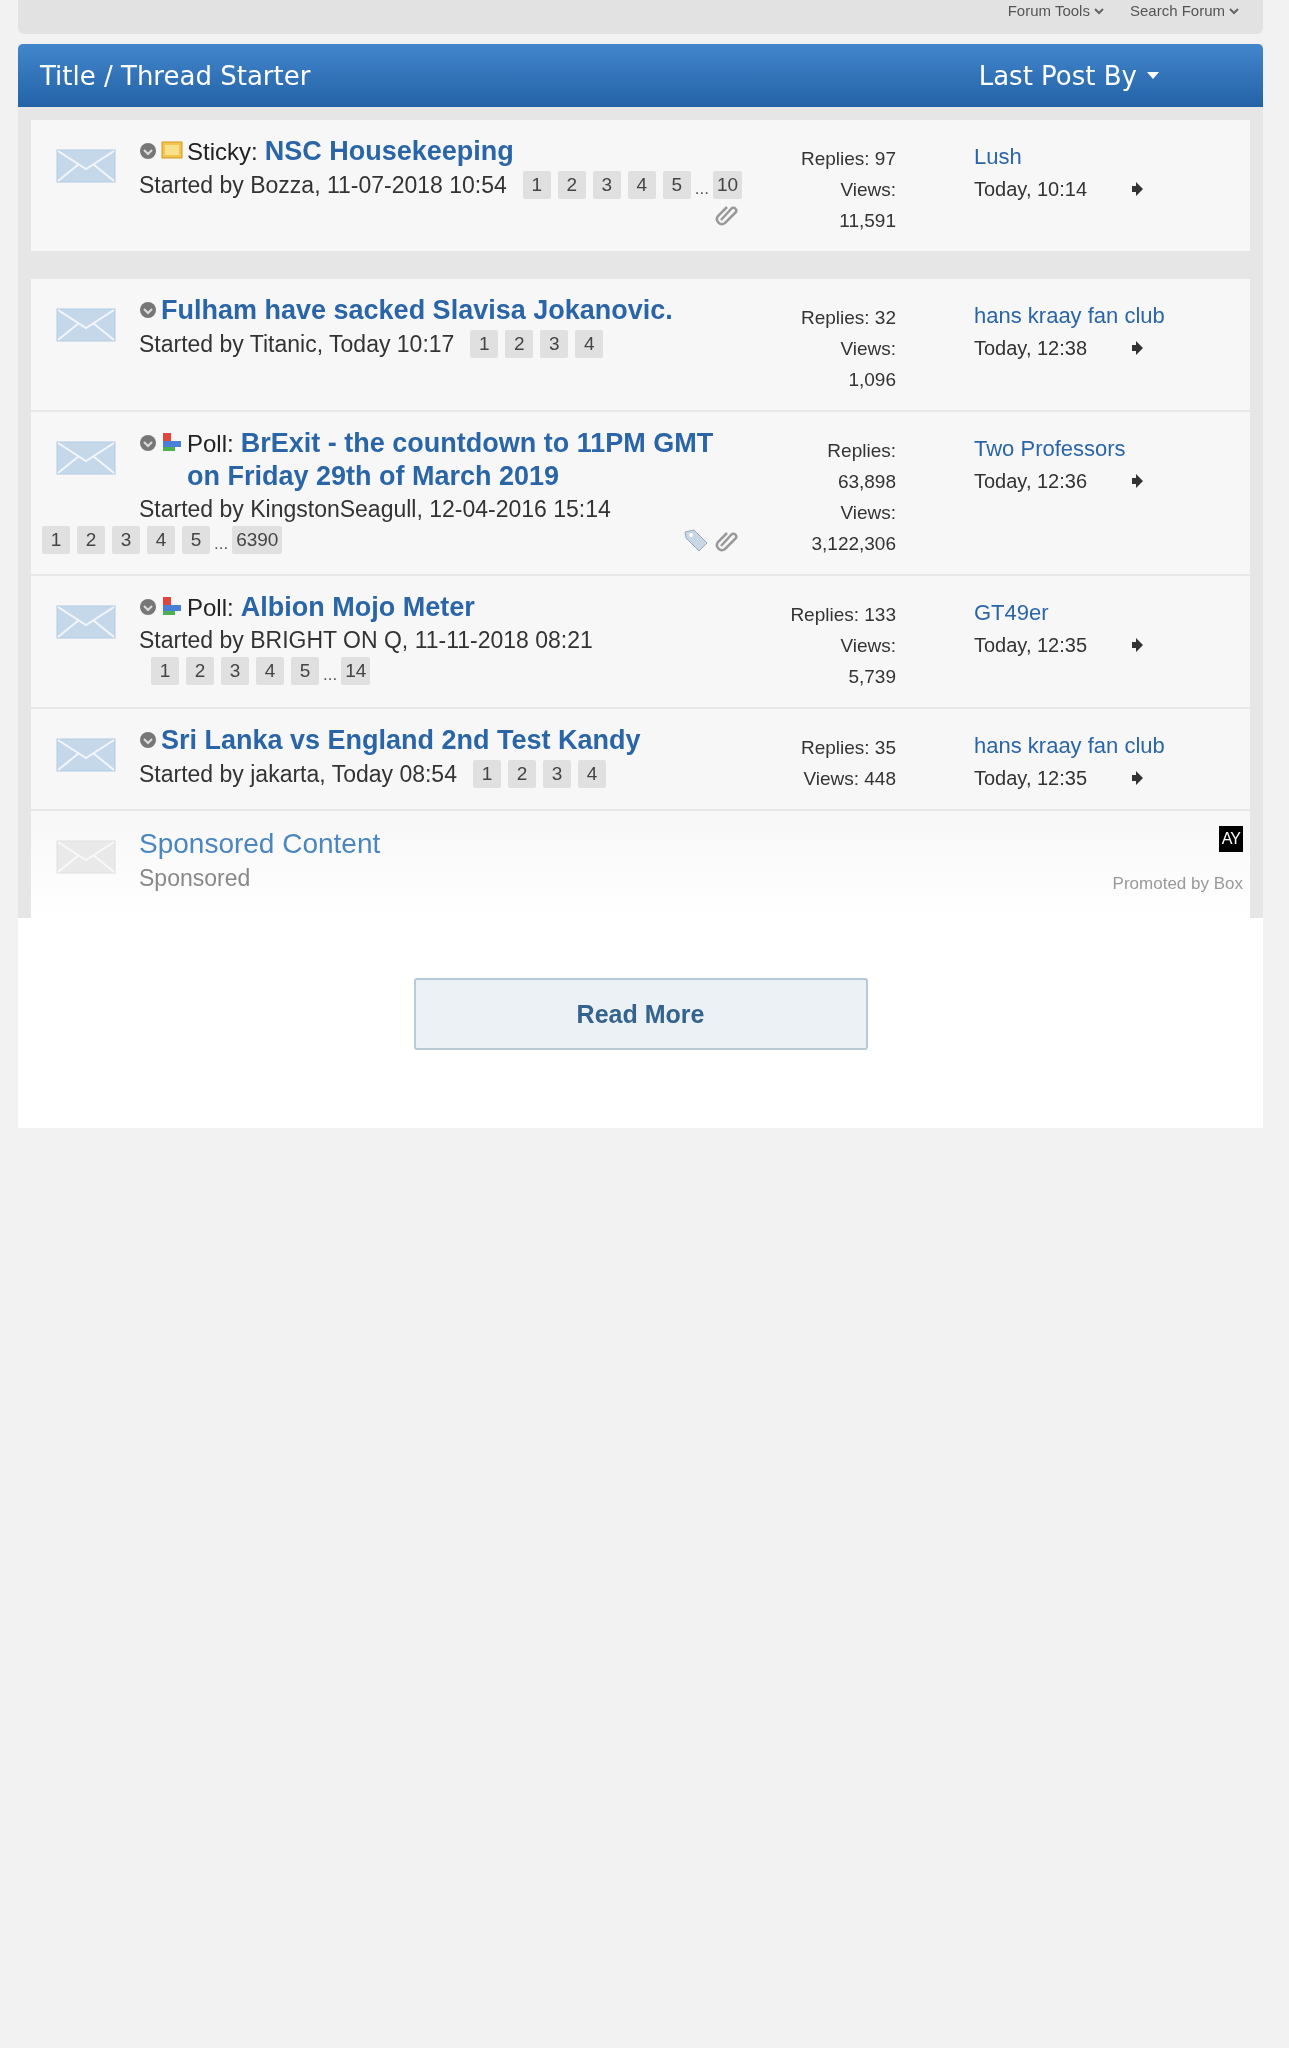 The height and width of the screenshot is (2048, 1289). What do you see at coordinates (1031, 348) in the screenshot?
I see `last-post-time: Today, 12:38` at bounding box center [1031, 348].